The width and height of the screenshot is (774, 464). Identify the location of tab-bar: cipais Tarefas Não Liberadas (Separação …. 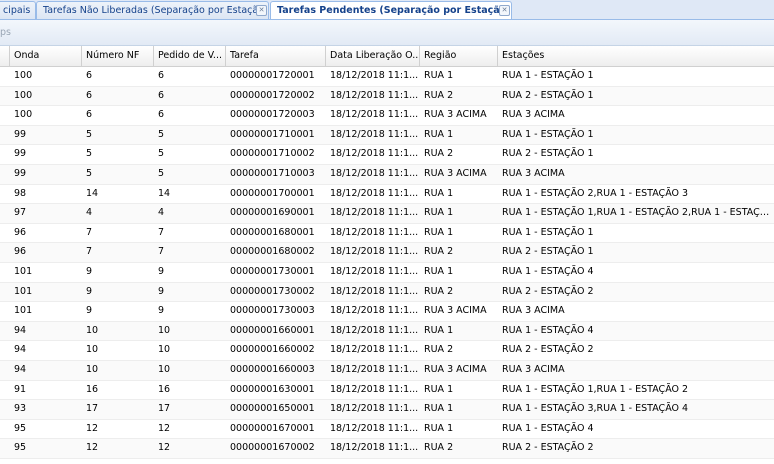
(387, 10).